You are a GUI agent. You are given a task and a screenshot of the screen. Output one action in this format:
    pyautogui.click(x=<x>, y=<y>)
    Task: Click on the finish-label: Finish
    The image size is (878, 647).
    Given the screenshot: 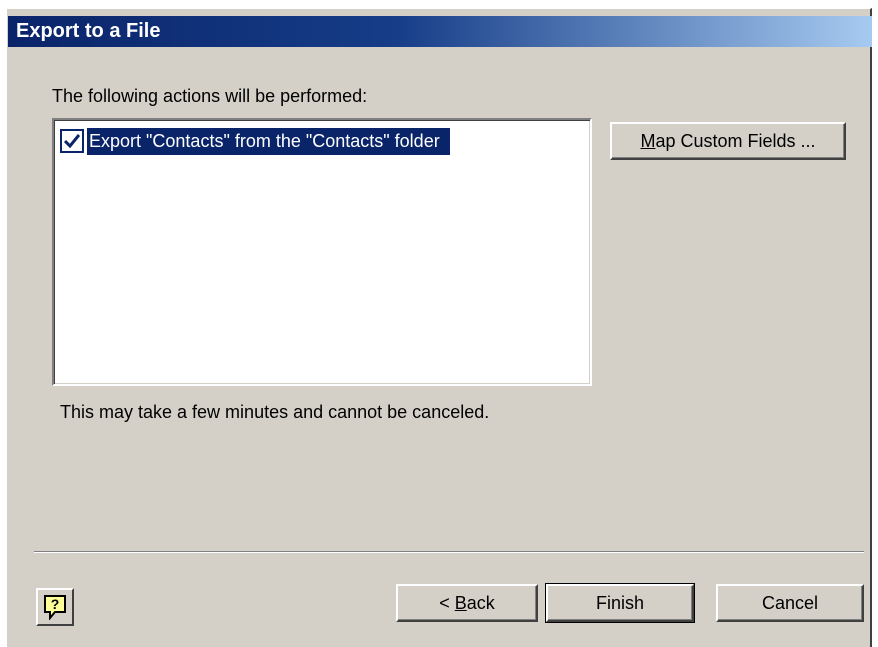 What is the action you would take?
    pyautogui.click(x=619, y=602)
    